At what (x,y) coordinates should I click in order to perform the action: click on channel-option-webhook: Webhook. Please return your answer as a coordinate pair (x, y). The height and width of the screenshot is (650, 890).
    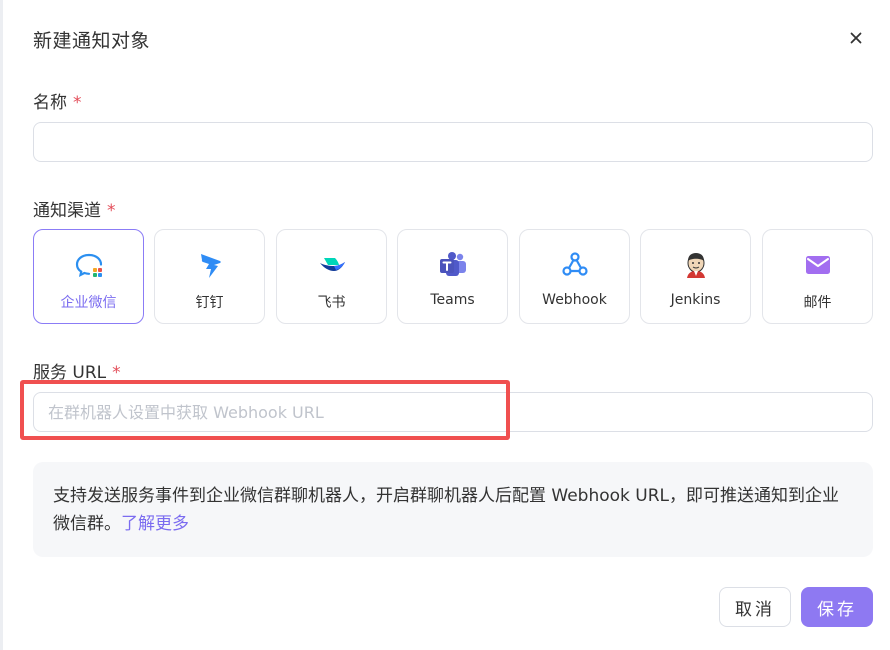
    Looking at the image, I should click on (574, 276).